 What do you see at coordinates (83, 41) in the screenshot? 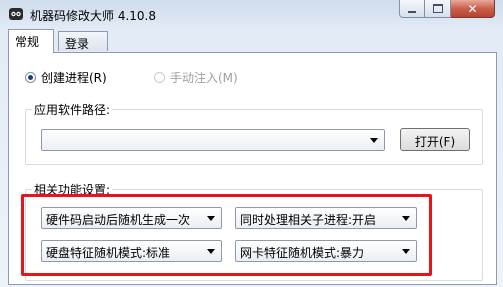
I see `tab-login: 登录` at bounding box center [83, 41].